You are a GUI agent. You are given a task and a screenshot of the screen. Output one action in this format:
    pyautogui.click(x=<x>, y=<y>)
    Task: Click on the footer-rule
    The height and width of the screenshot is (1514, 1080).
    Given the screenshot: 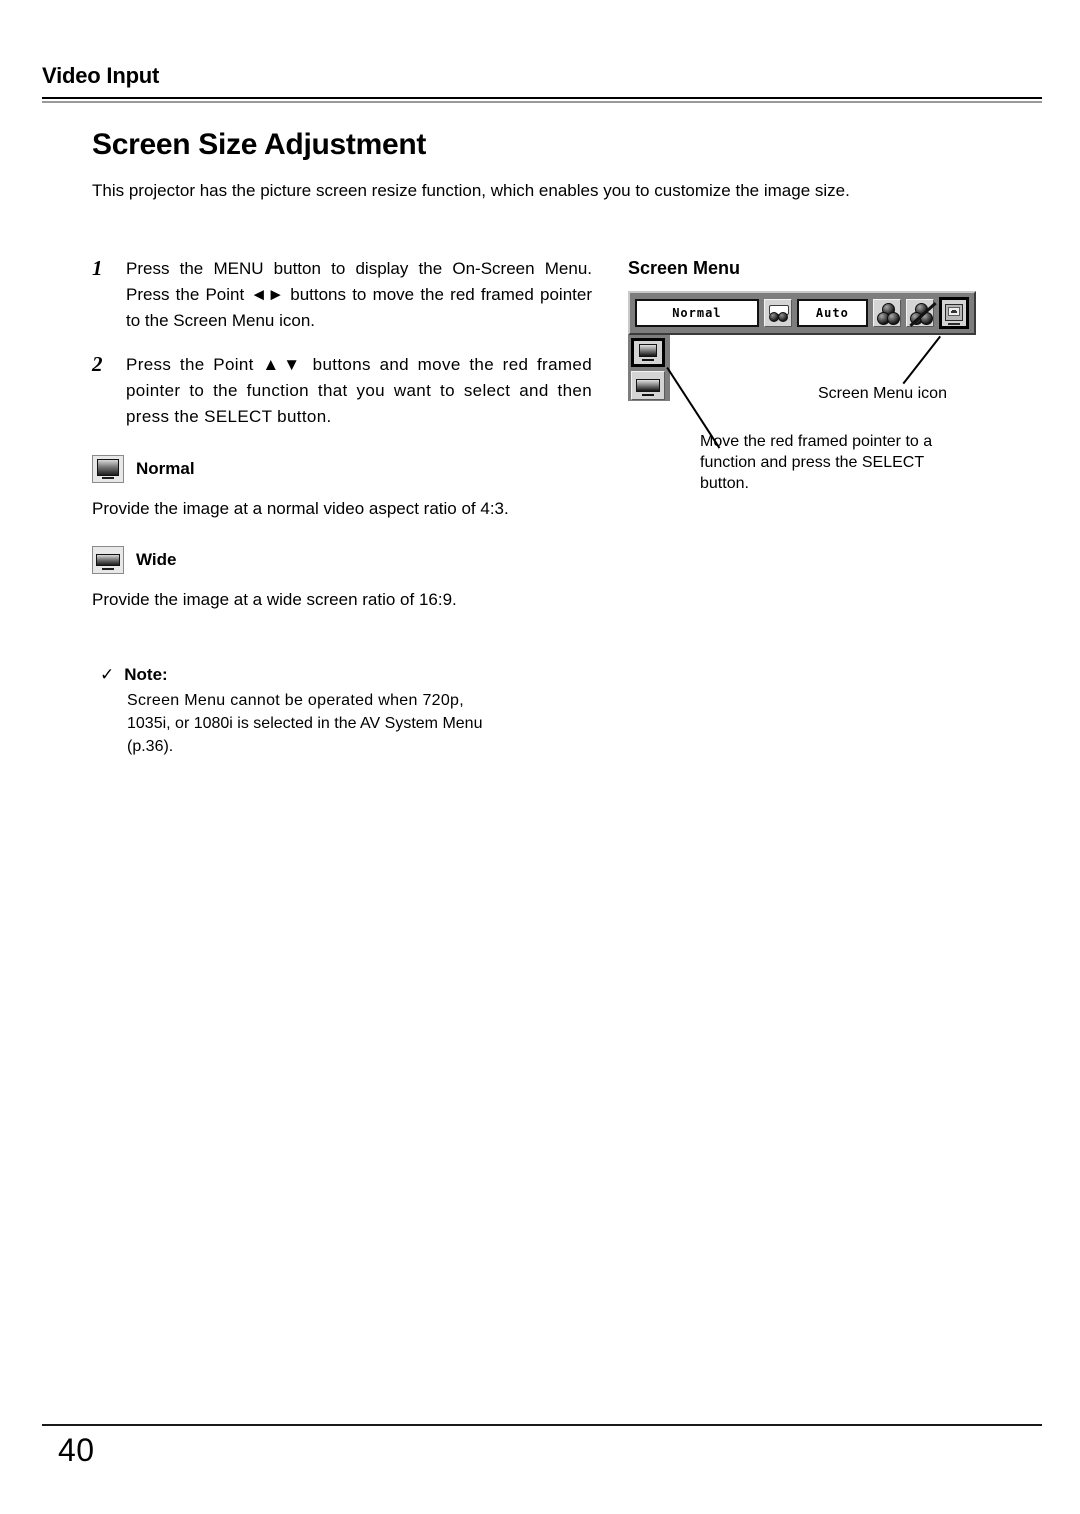 What is the action you would take?
    pyautogui.click(x=542, y=1425)
    